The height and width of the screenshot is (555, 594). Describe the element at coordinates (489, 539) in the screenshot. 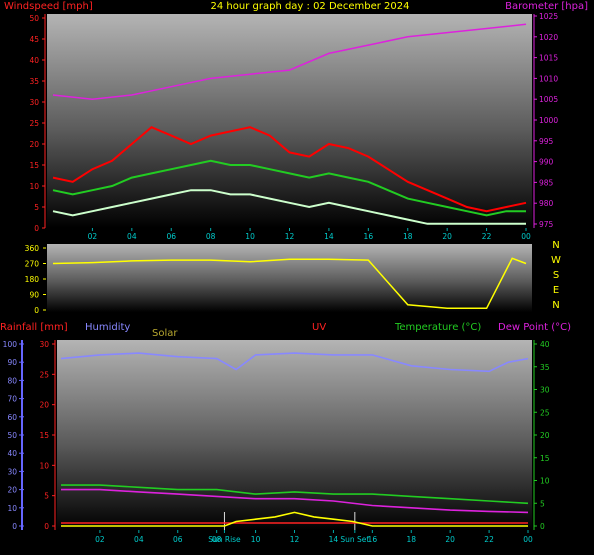

I see `climate-time-tick-label: 22` at that location.